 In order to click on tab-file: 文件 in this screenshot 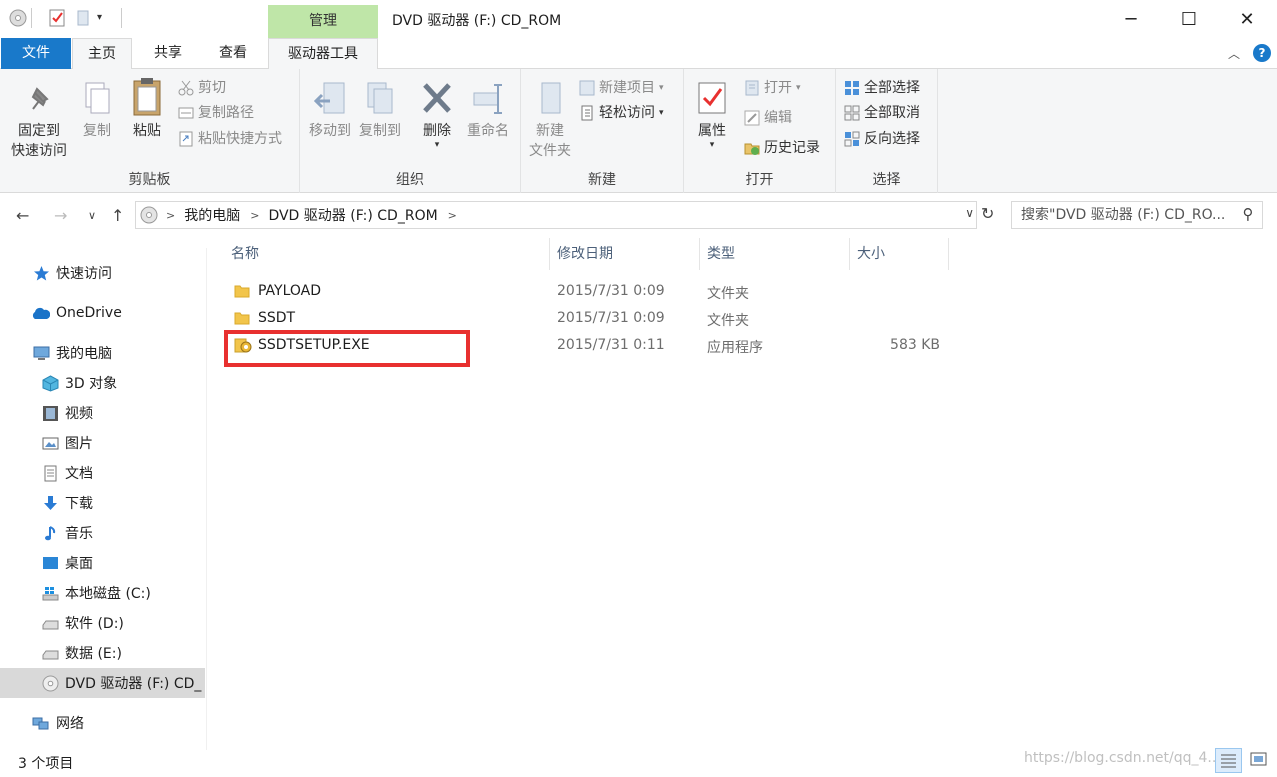, I will do `click(36, 53)`.